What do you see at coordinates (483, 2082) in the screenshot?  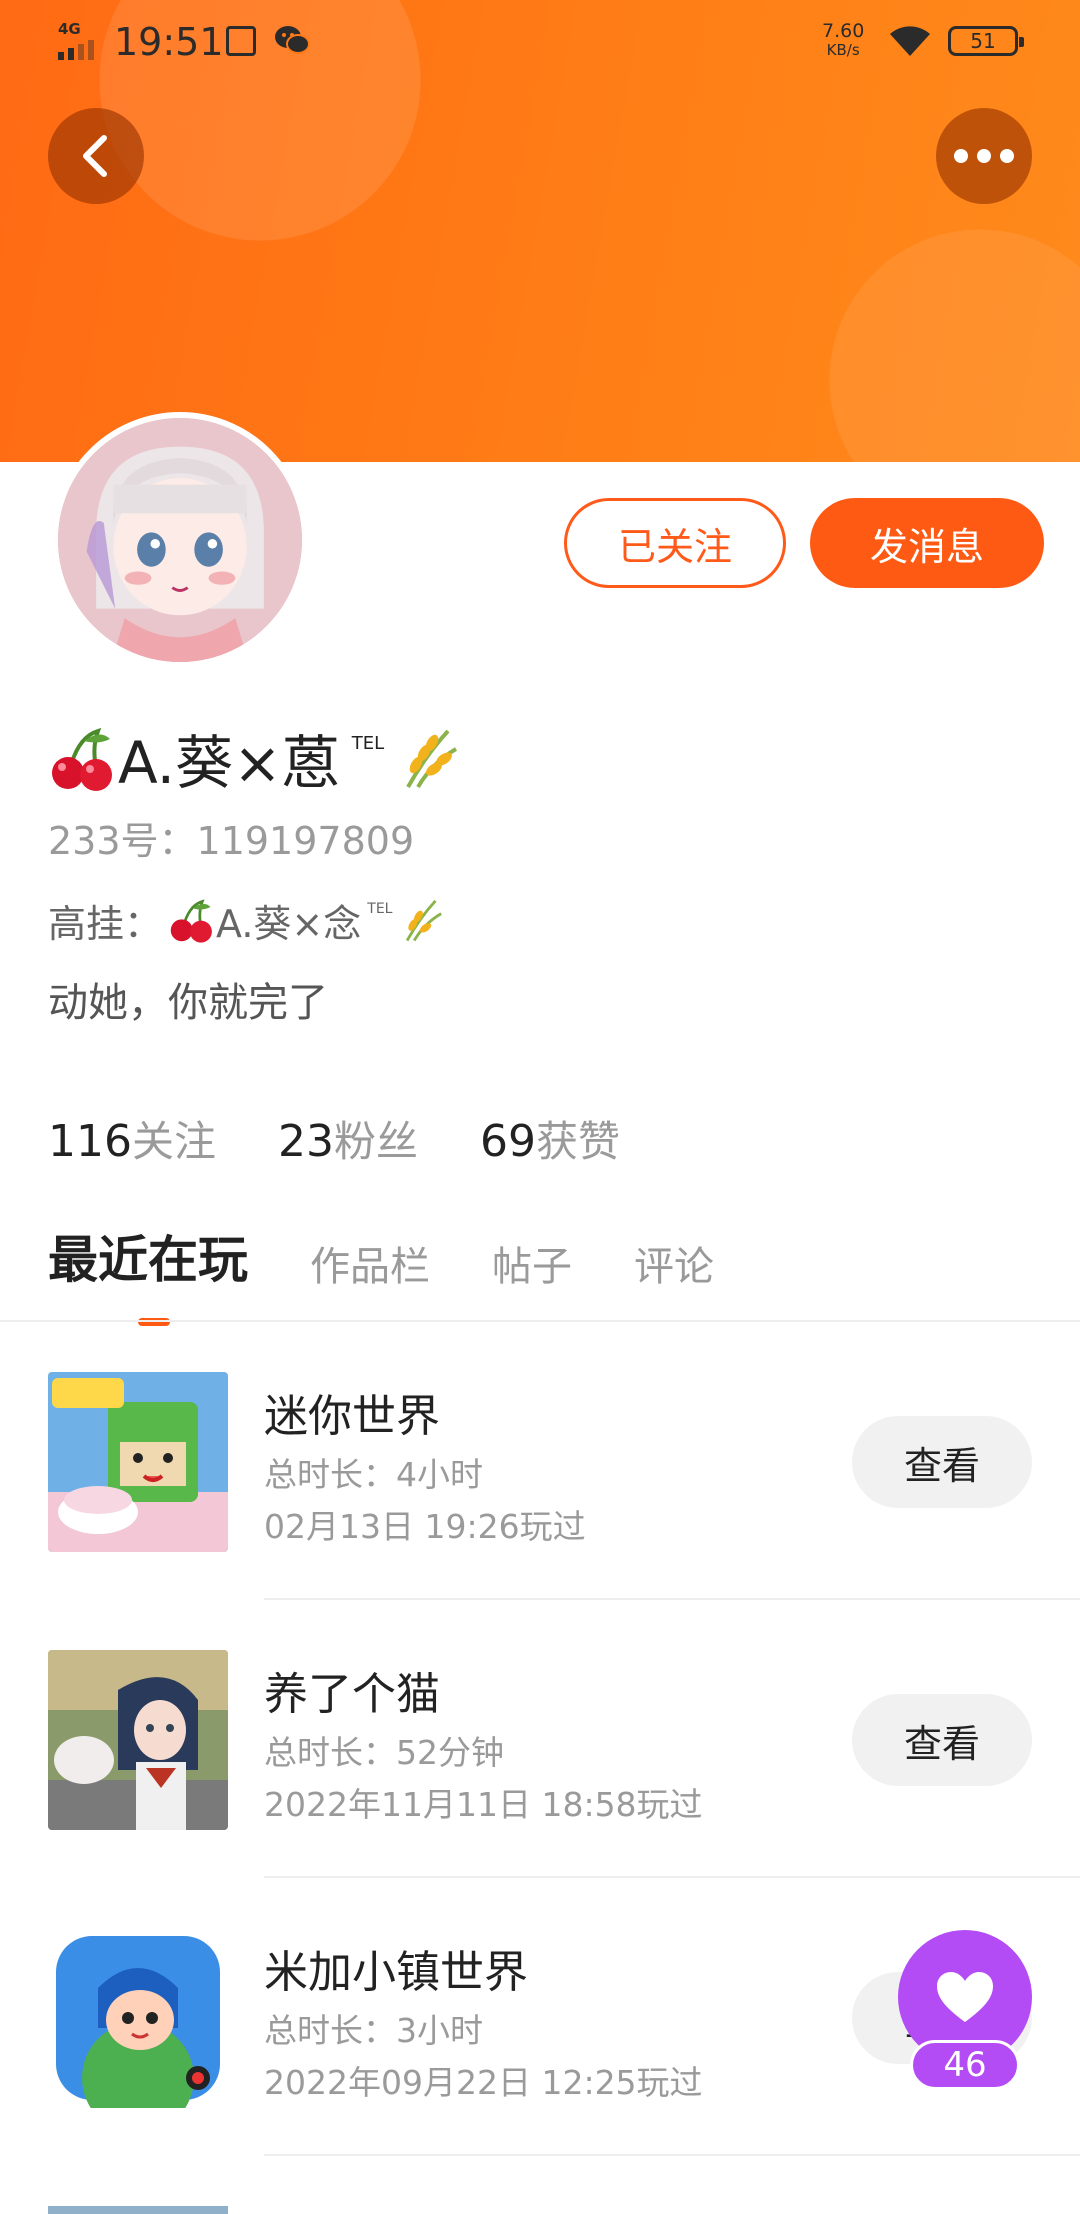 I see `game-last-played: 2022年09月22日 12:25玩过` at bounding box center [483, 2082].